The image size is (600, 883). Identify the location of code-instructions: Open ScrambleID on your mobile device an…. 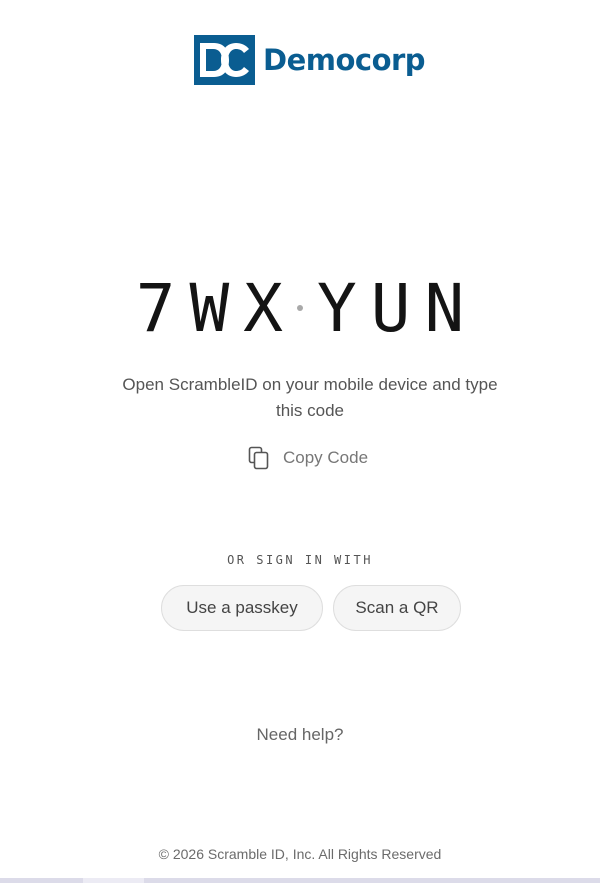
(310, 397).